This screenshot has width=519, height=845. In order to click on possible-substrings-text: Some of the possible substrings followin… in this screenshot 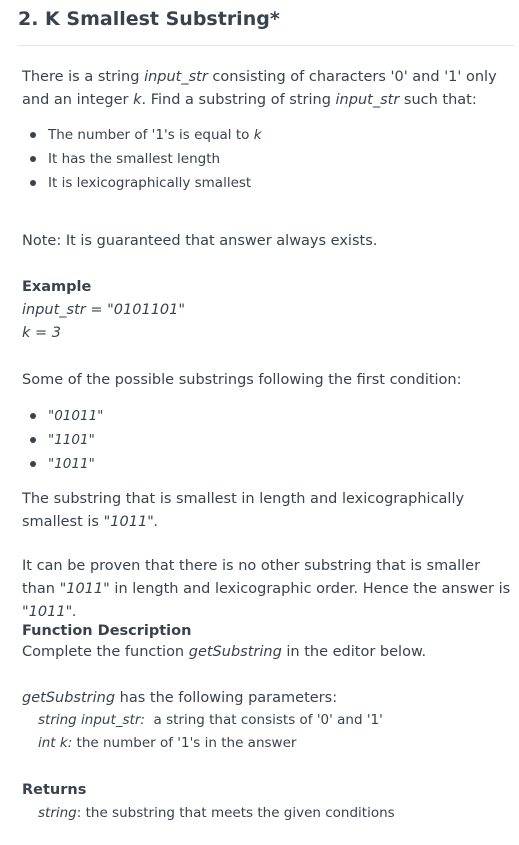, I will do `click(242, 380)`.